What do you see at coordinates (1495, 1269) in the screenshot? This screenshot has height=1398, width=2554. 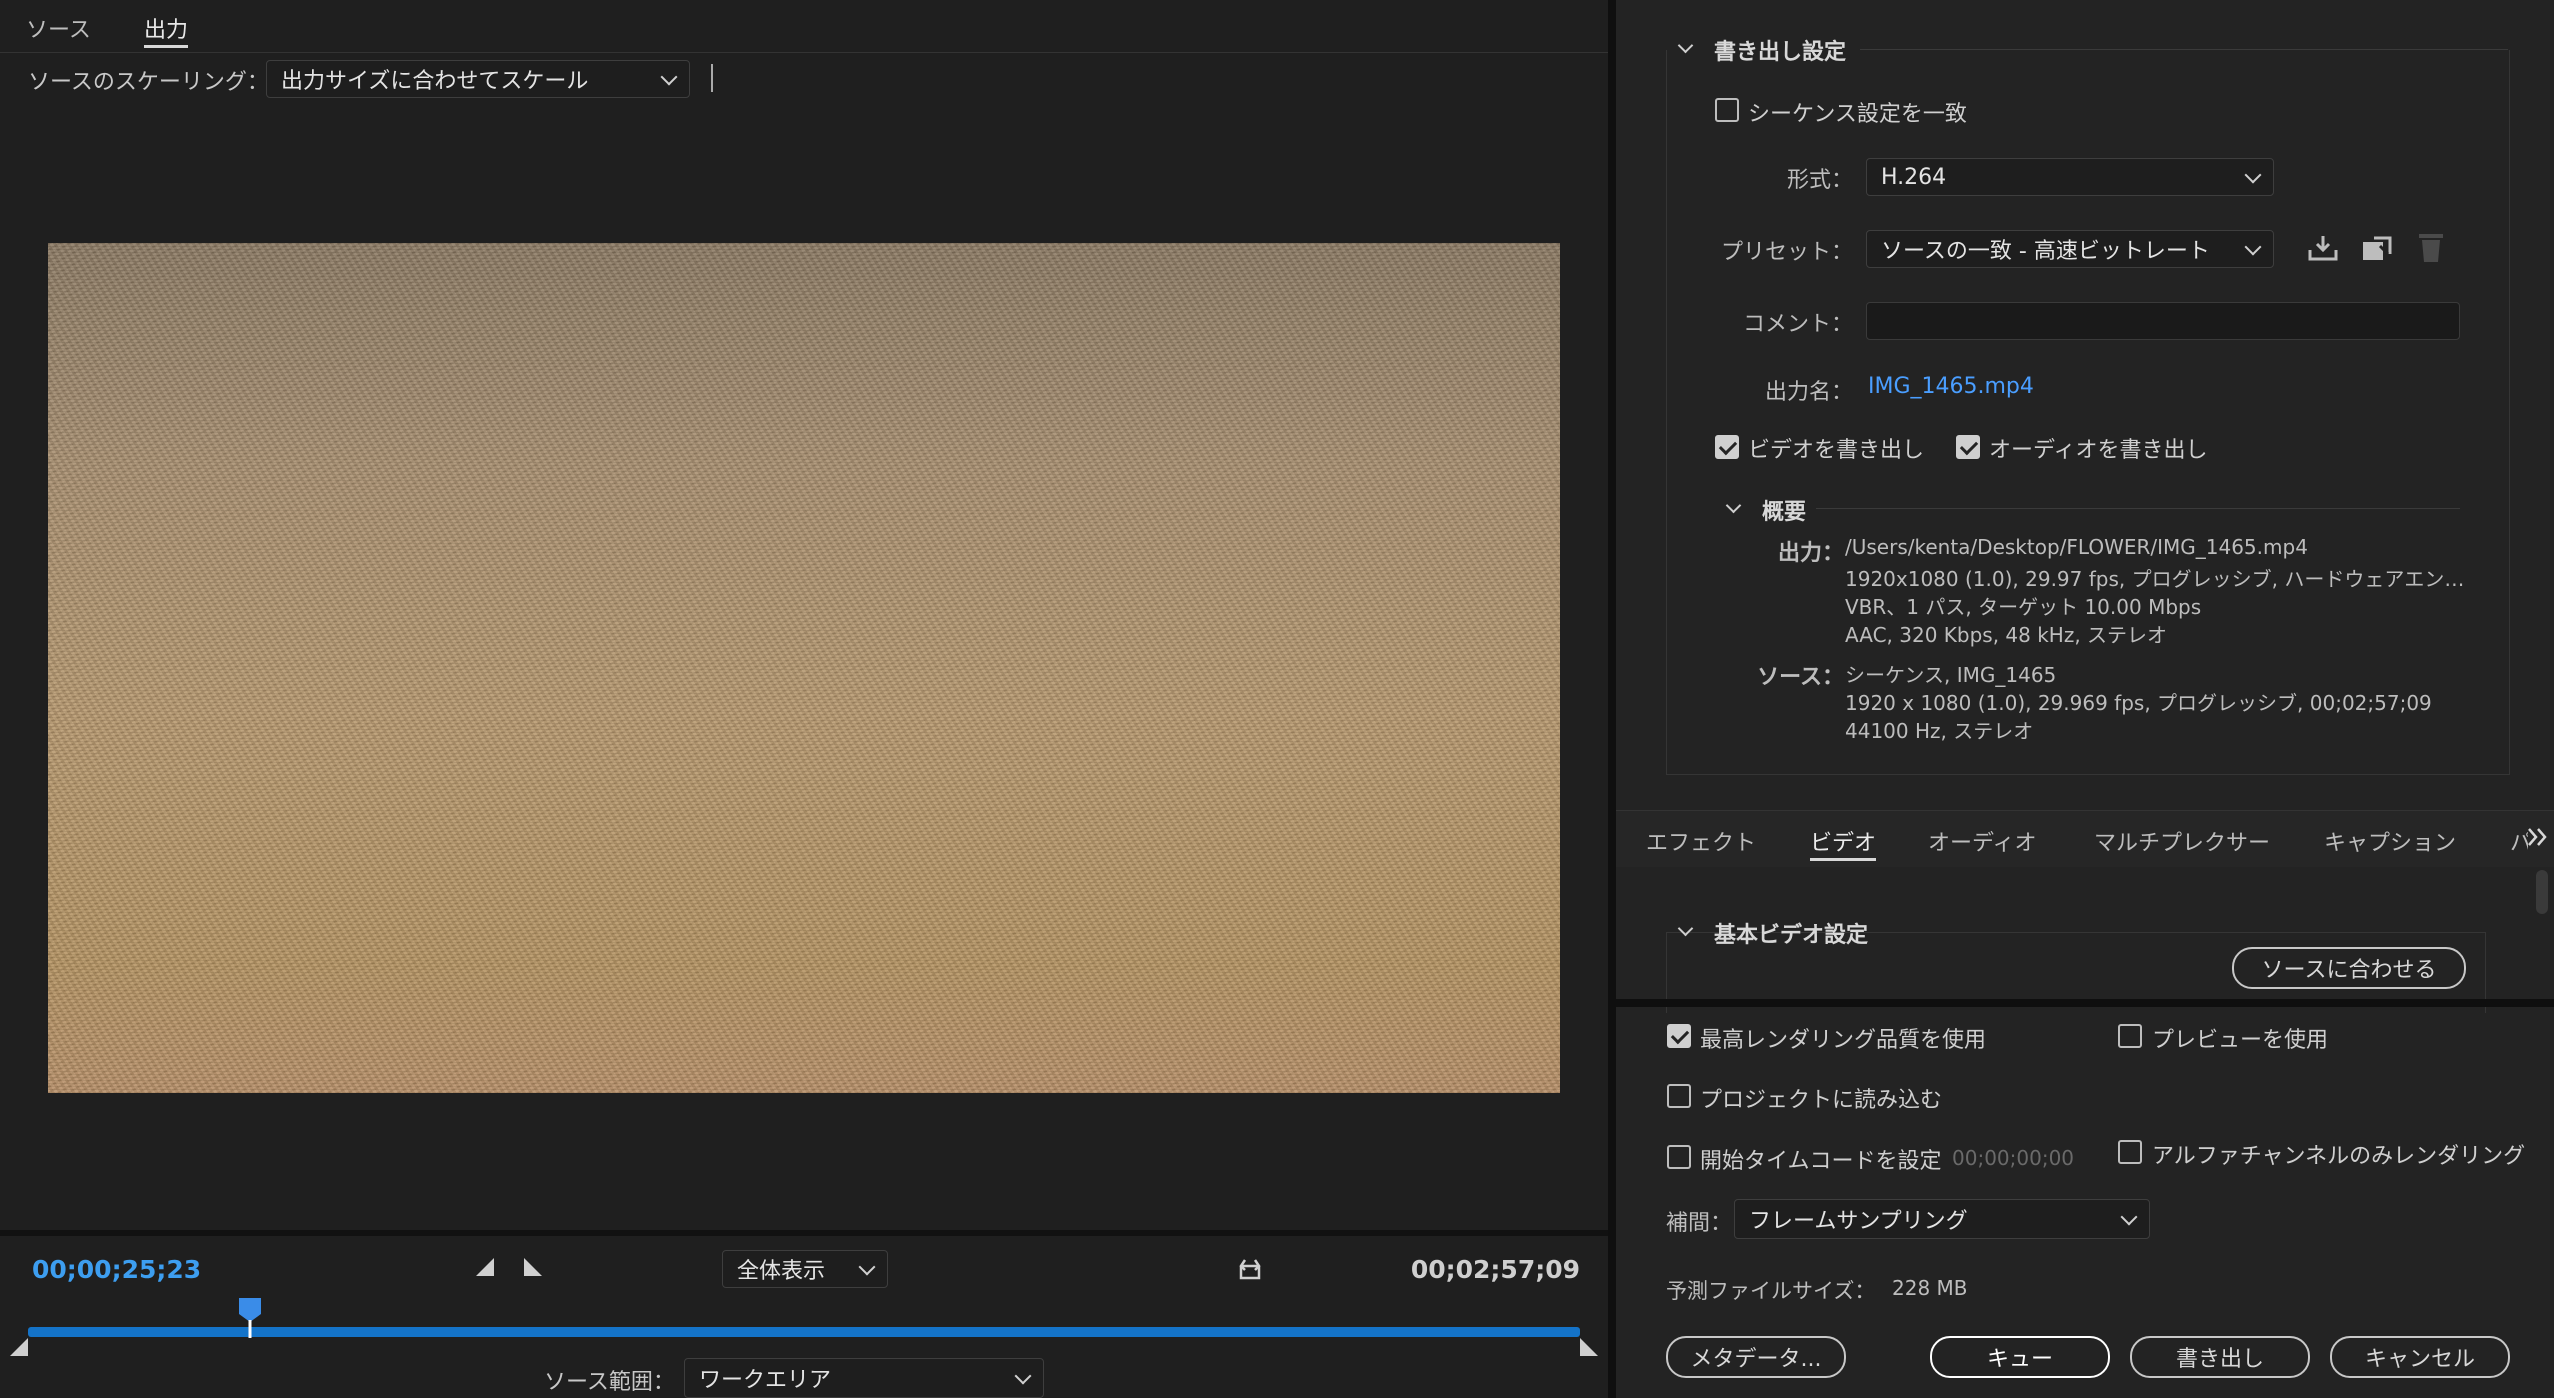 I see `total-timecode: 00;02;57;09` at bounding box center [1495, 1269].